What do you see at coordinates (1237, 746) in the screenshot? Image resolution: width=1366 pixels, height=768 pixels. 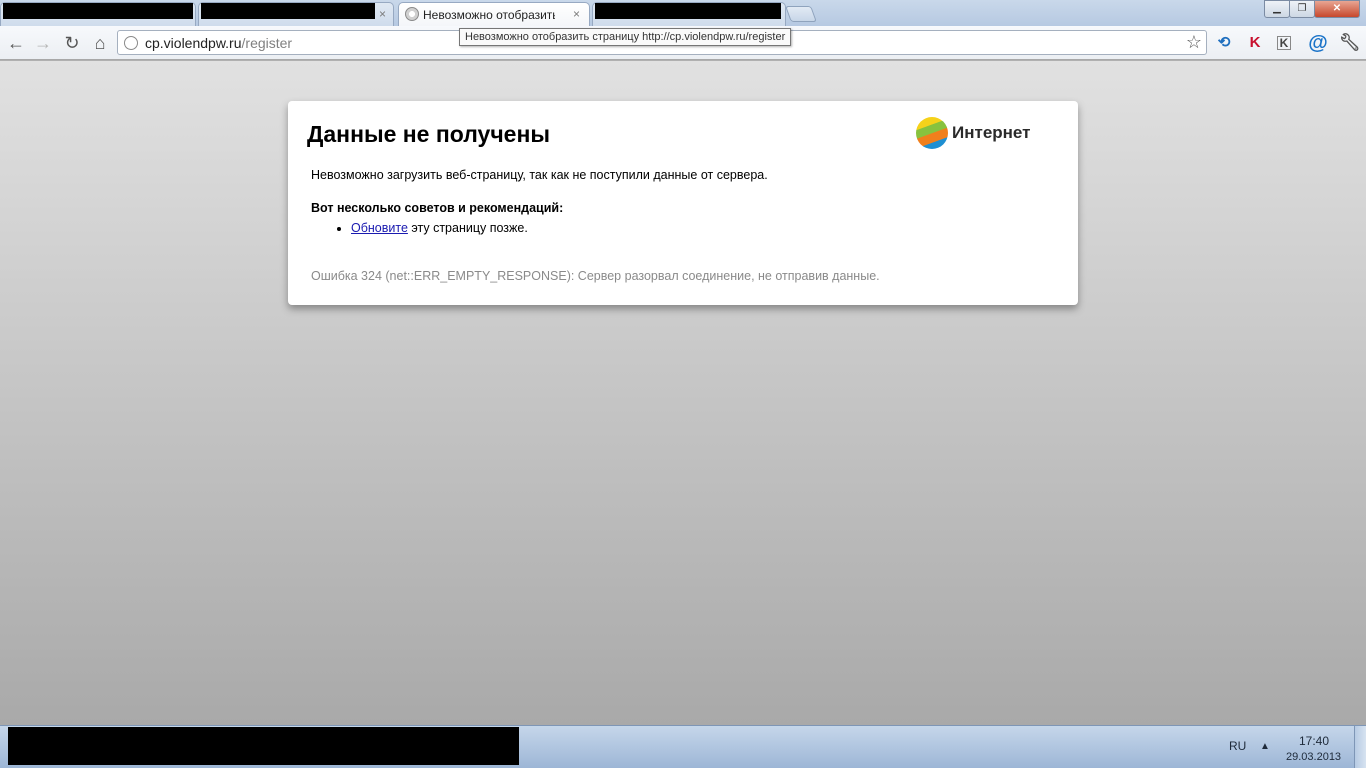 I see `language-indicator: RU` at bounding box center [1237, 746].